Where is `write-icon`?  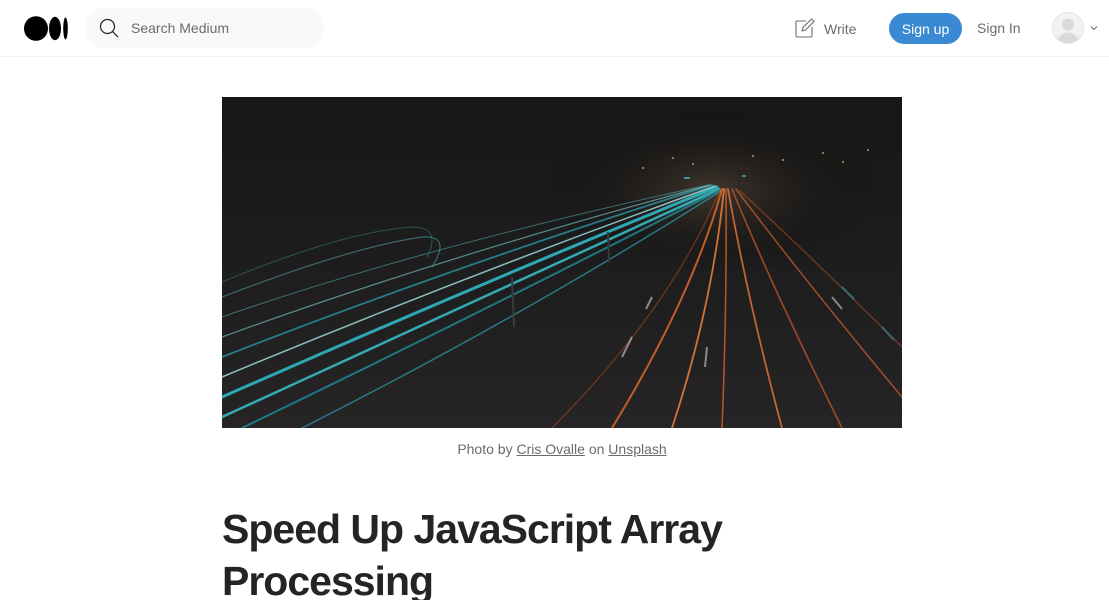 write-icon is located at coordinates (805, 28).